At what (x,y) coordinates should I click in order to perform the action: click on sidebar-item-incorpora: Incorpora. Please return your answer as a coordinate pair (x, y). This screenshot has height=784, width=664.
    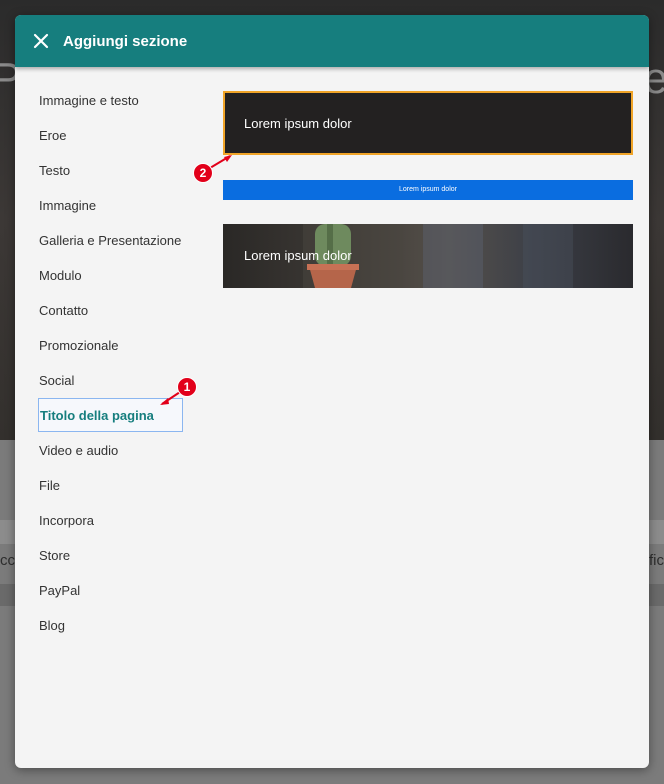
    Looking at the image, I should click on (110, 520).